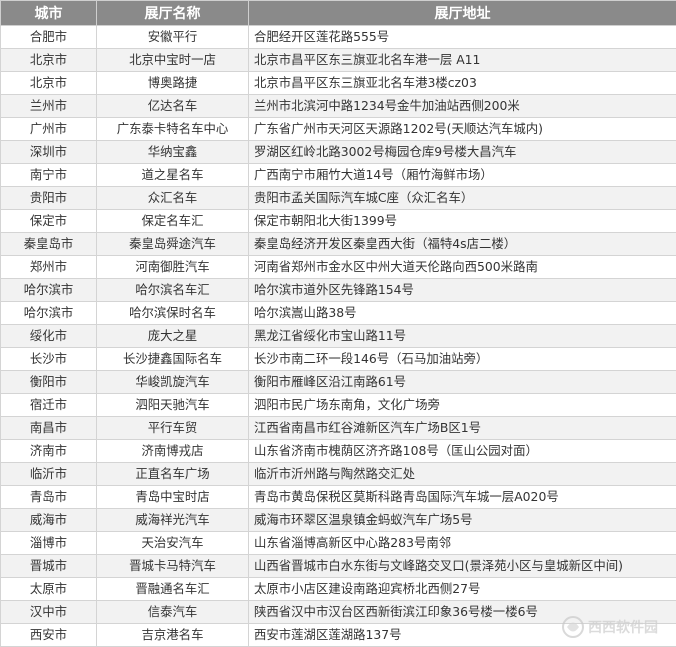 The width and height of the screenshot is (676, 647). Describe the element at coordinates (49, 359) in the screenshot. I see `cell-city: 长沙市` at that location.